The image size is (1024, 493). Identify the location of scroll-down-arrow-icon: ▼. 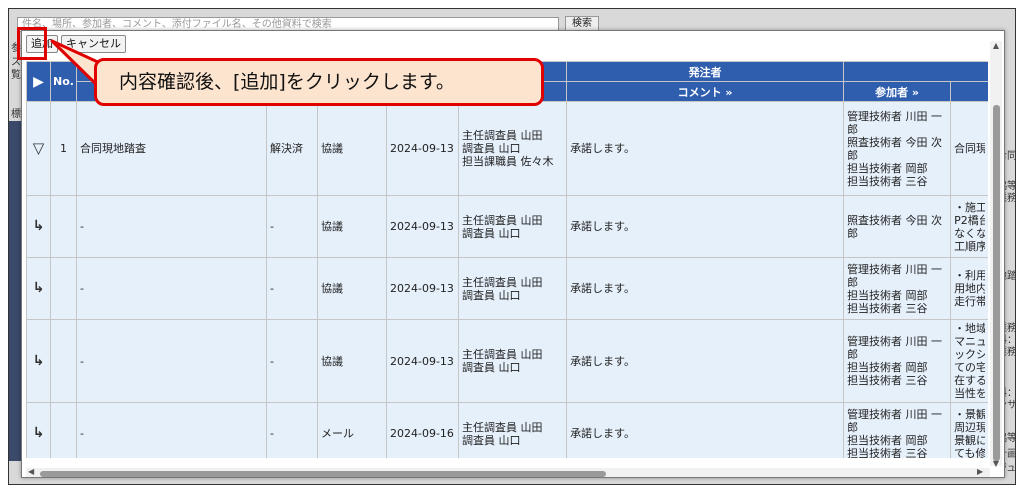
(996, 463).